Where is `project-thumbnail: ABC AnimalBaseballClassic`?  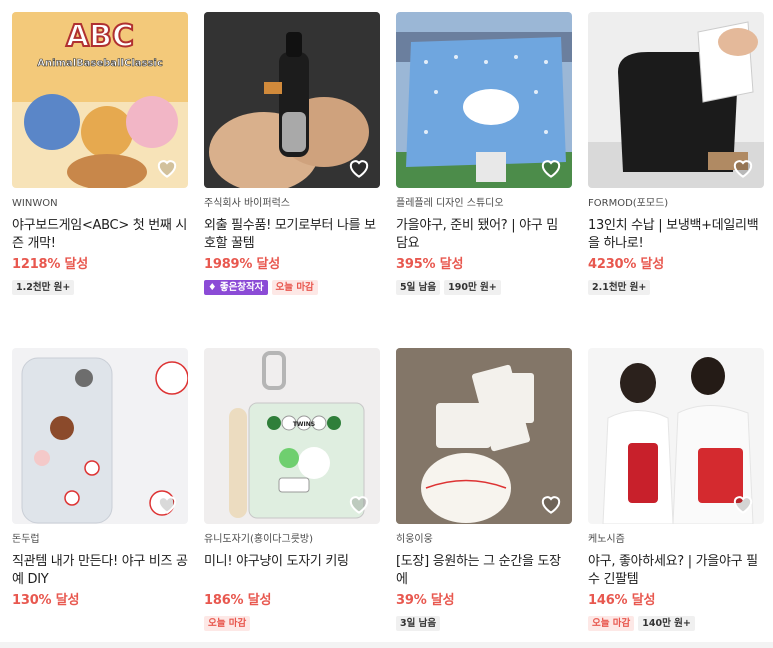 project-thumbnail: ABC AnimalBaseballClassic is located at coordinates (100, 100).